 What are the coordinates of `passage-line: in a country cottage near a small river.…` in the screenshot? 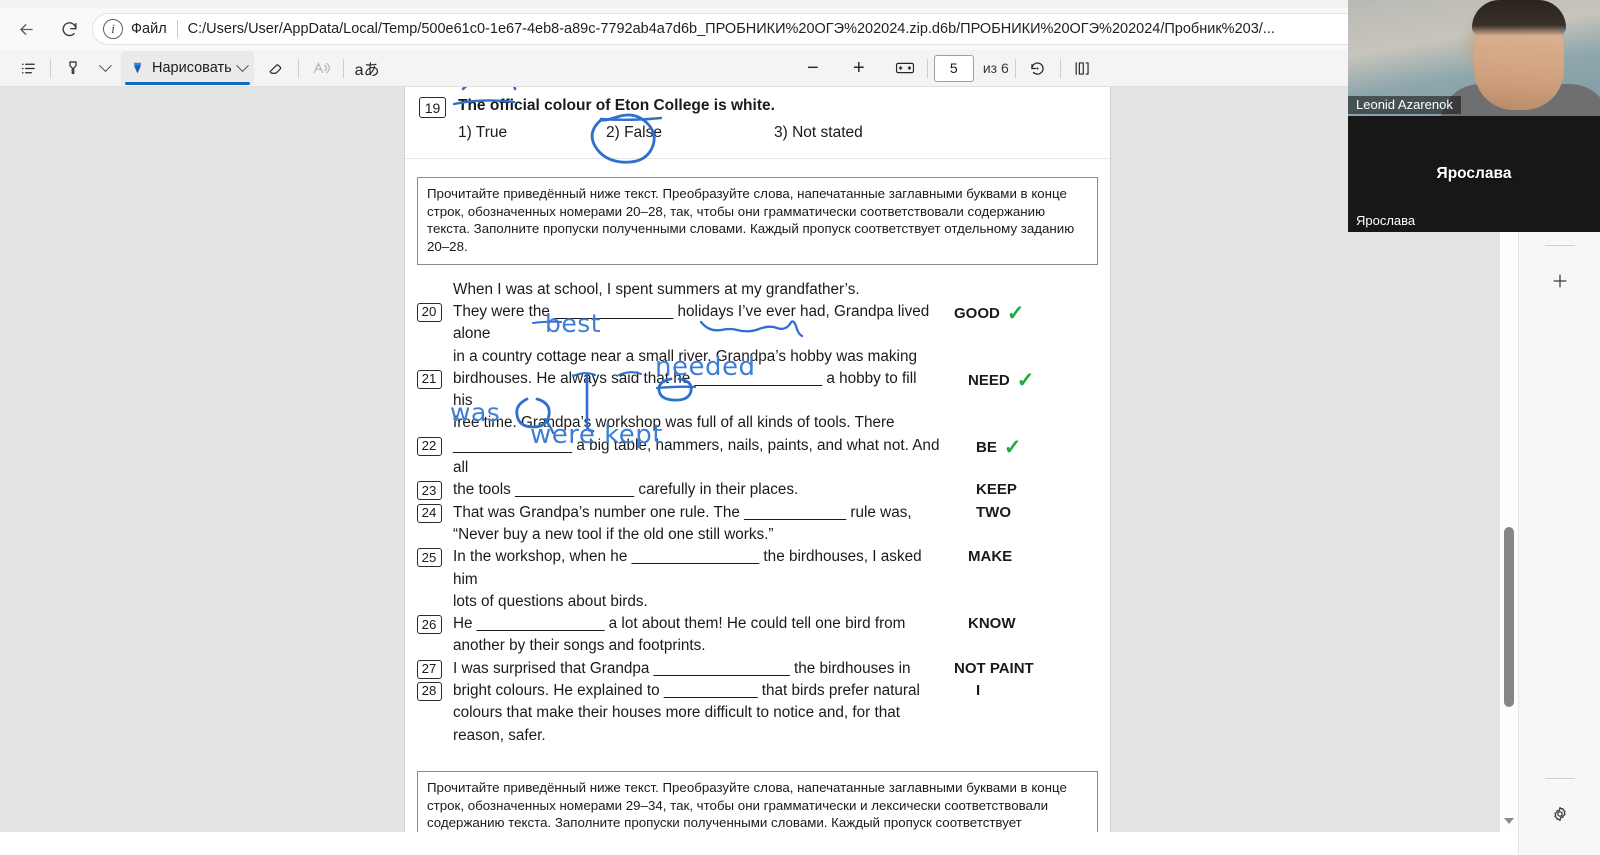 It's located at (754, 357).